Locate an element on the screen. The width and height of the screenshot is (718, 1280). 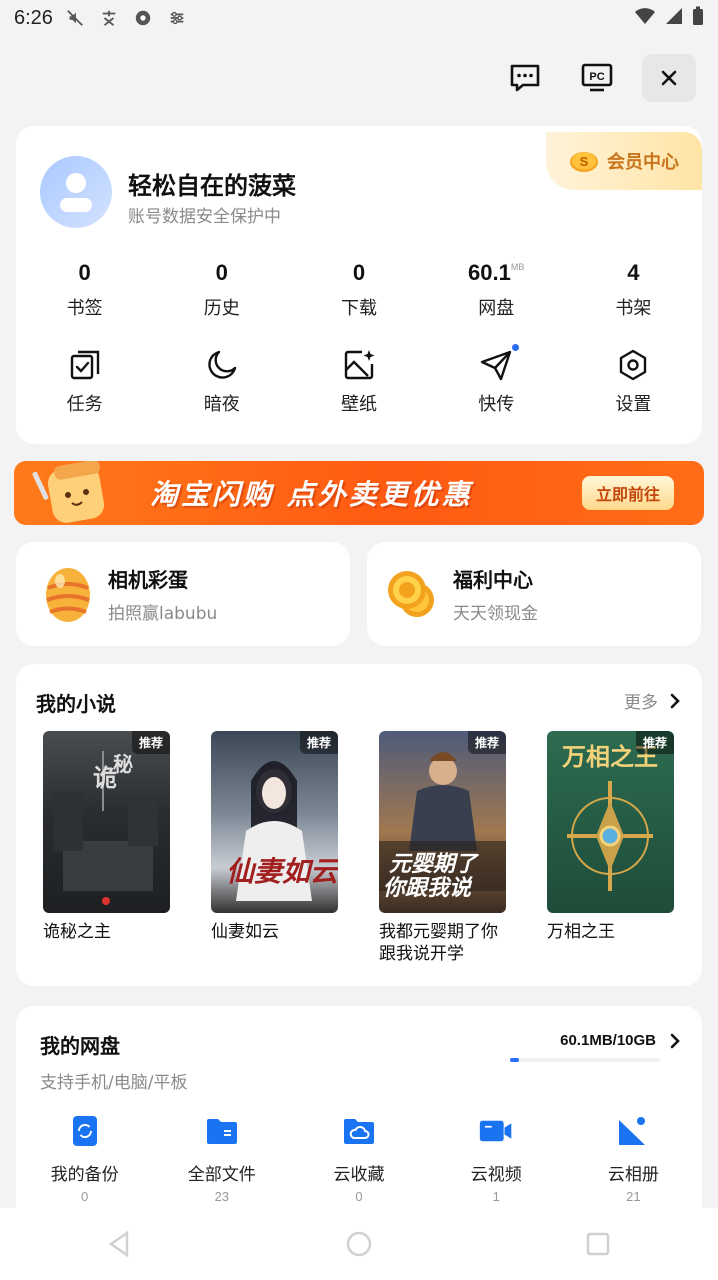
tool-quick-transfer: 快传 is located at coordinates (496, 380).